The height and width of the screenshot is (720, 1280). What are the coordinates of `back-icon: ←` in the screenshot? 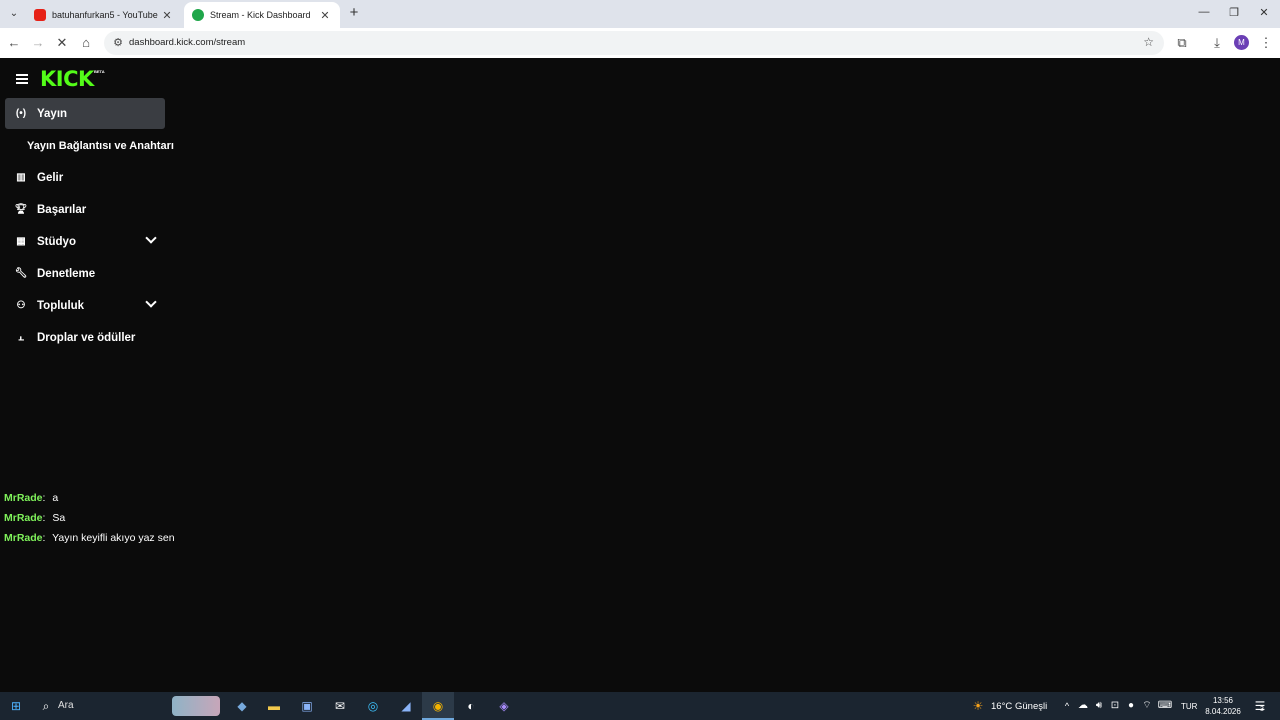 It's located at (14, 43).